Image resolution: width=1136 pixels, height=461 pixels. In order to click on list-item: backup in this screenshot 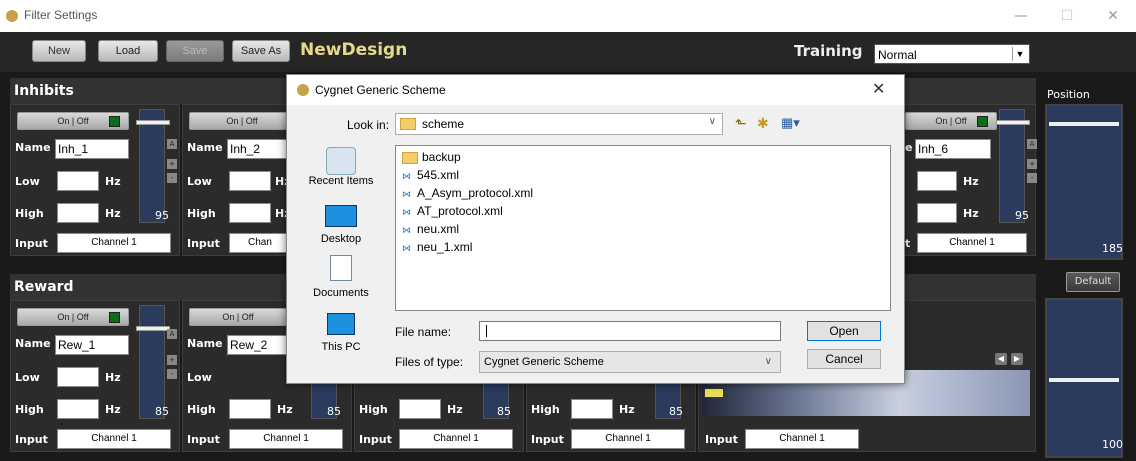, I will do `click(431, 157)`.